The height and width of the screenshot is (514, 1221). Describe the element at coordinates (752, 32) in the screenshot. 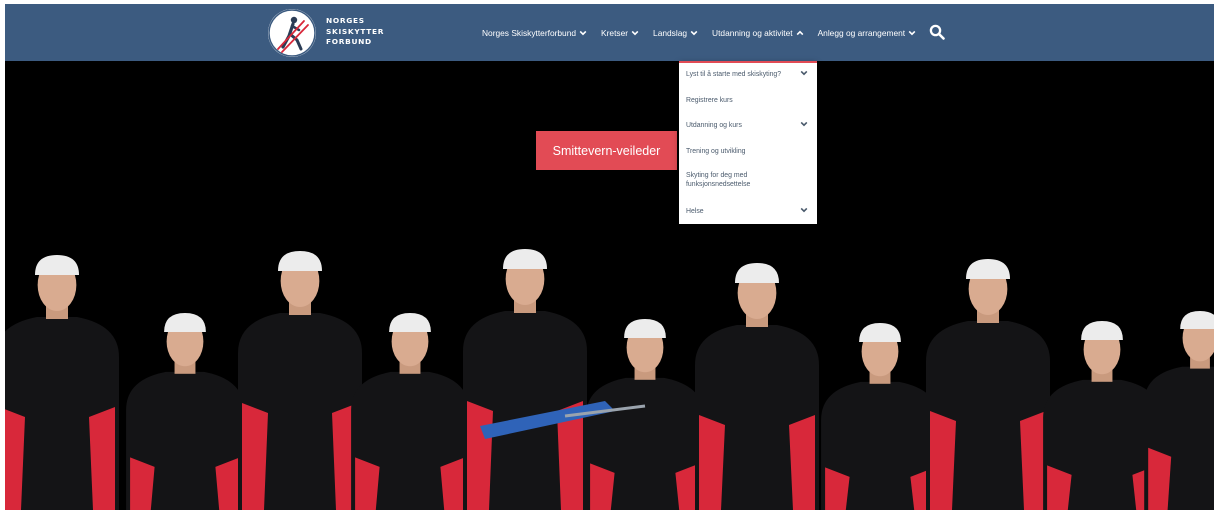

I see `nav-item-label: Utdanning og aktivitet` at that location.